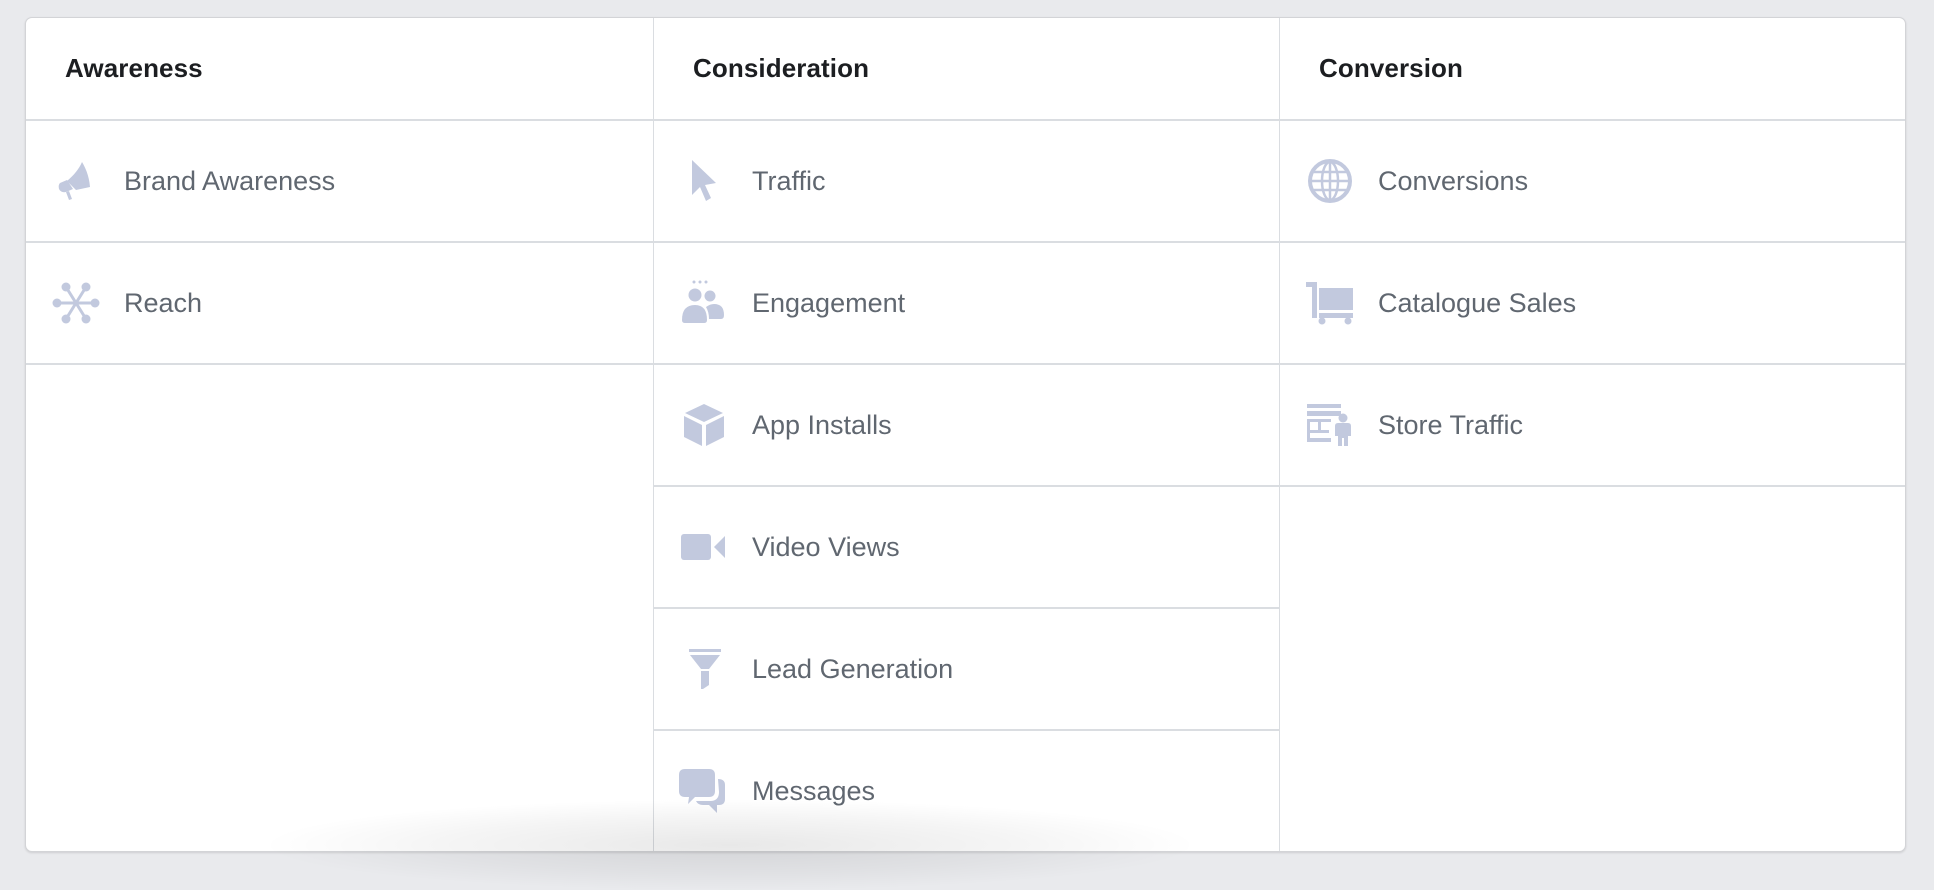  What do you see at coordinates (704, 669) in the screenshot?
I see `funnel-icon` at bounding box center [704, 669].